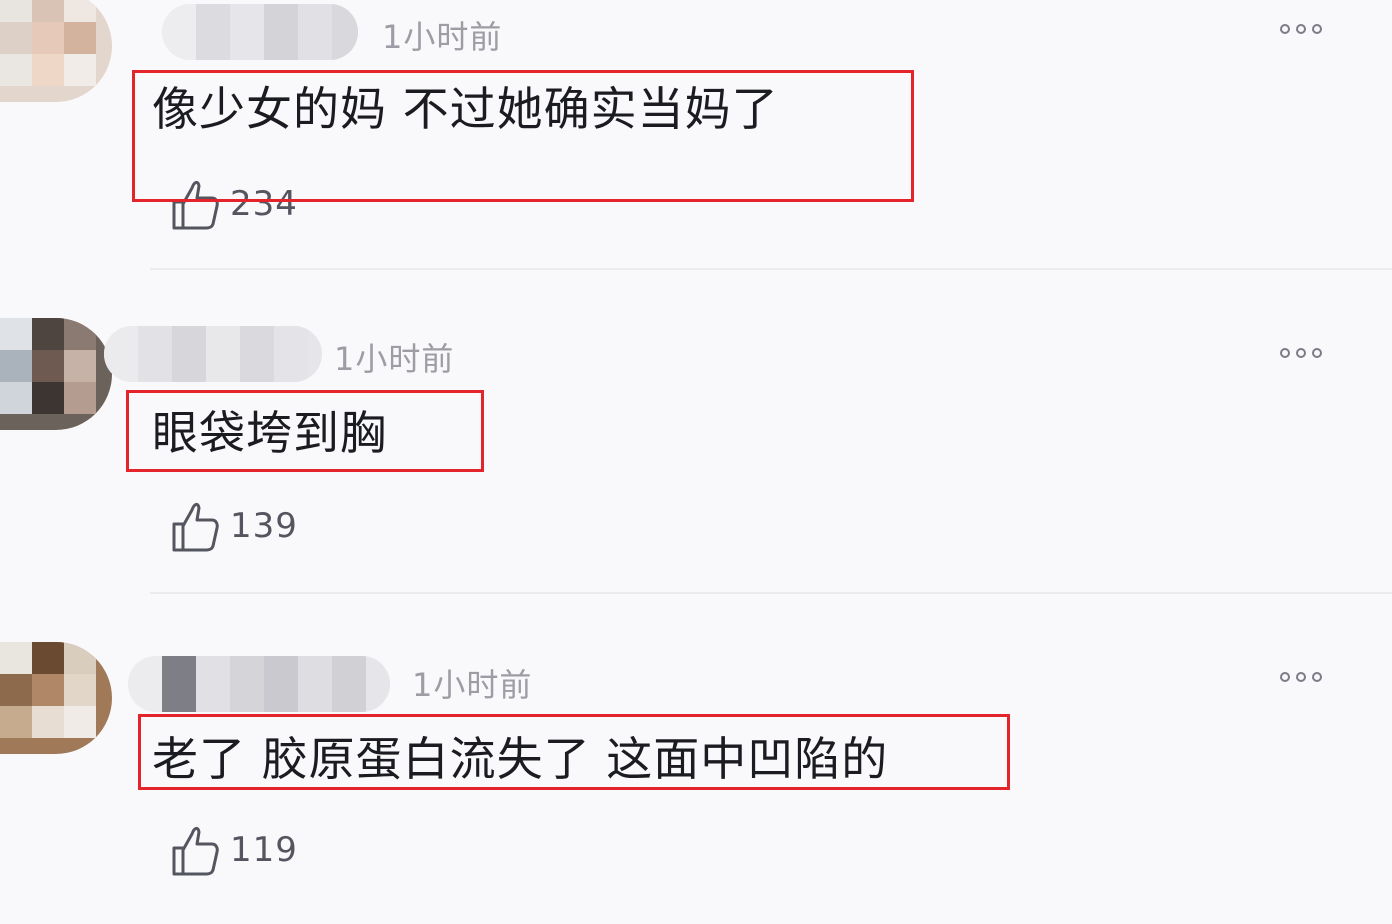 The width and height of the screenshot is (1392, 924). I want to click on like-button: 234, so click(234, 204).